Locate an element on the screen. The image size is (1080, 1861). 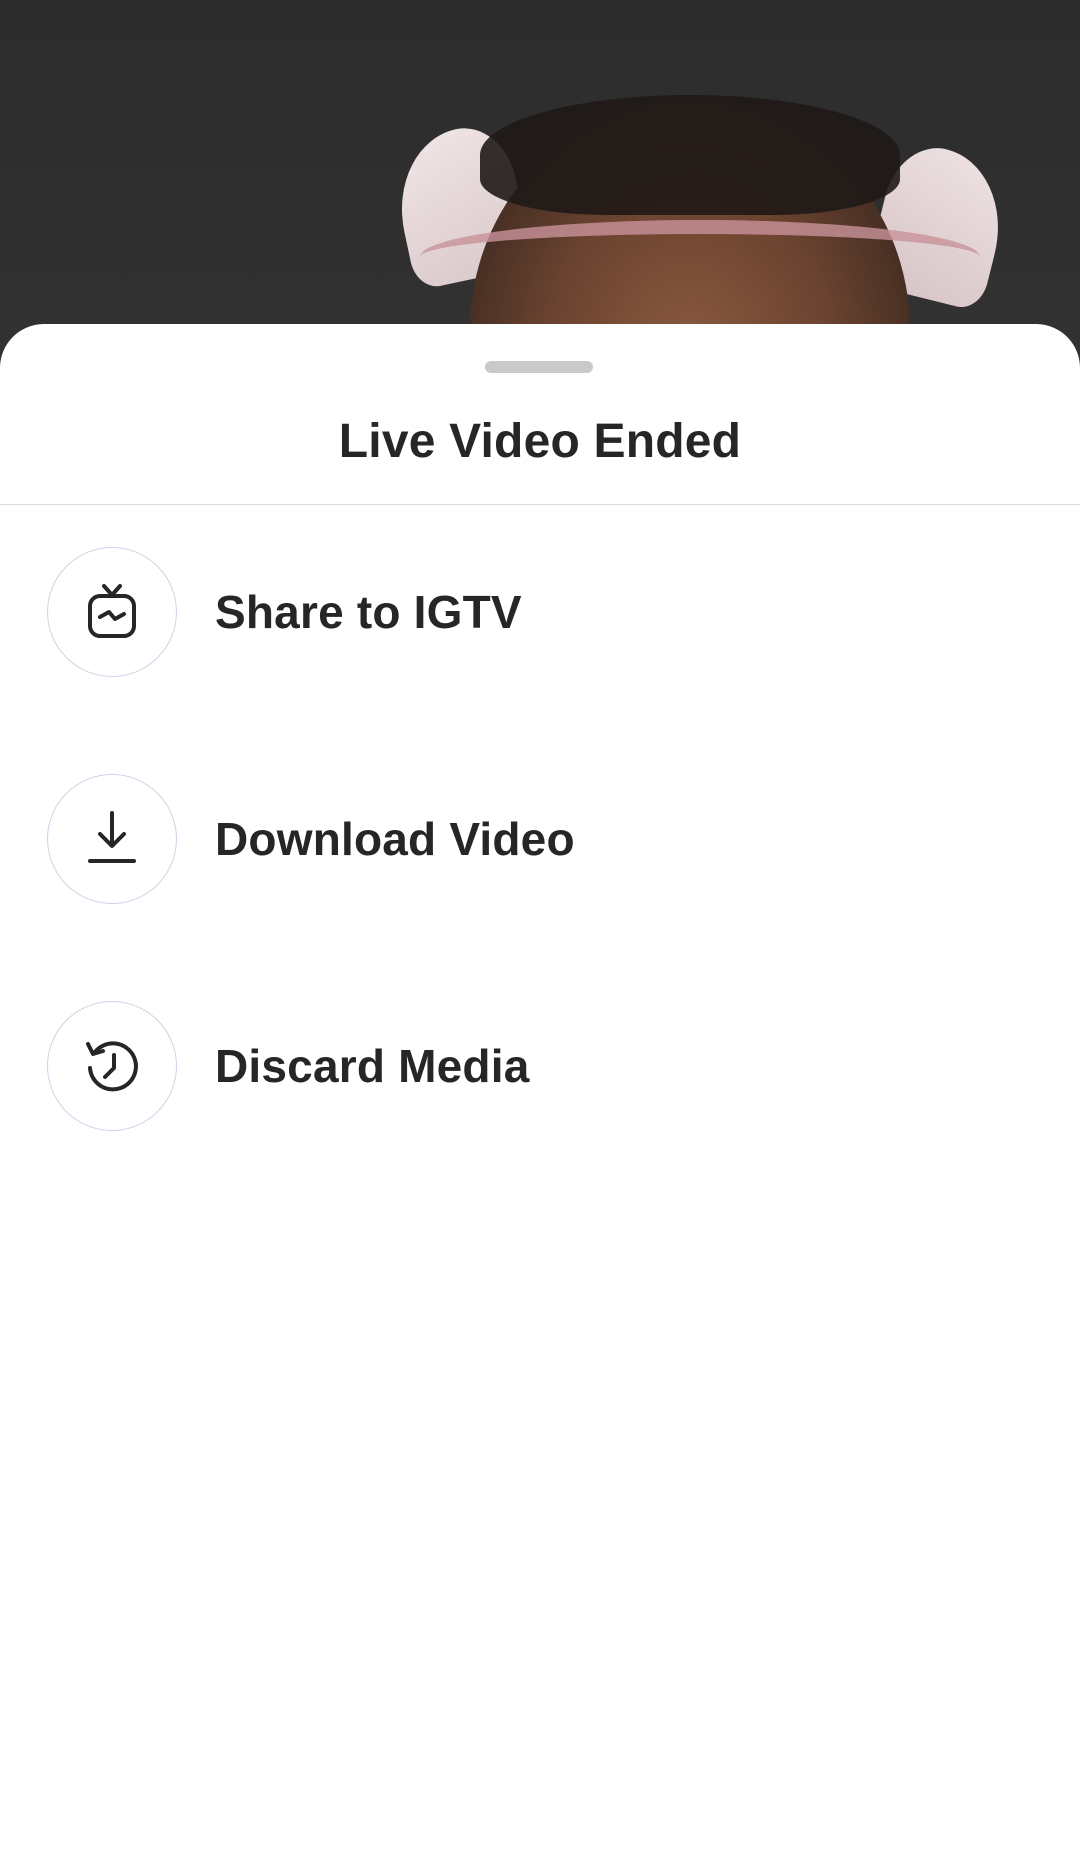
sheet-title: Live Video Ended is located at coordinates (540, 441).